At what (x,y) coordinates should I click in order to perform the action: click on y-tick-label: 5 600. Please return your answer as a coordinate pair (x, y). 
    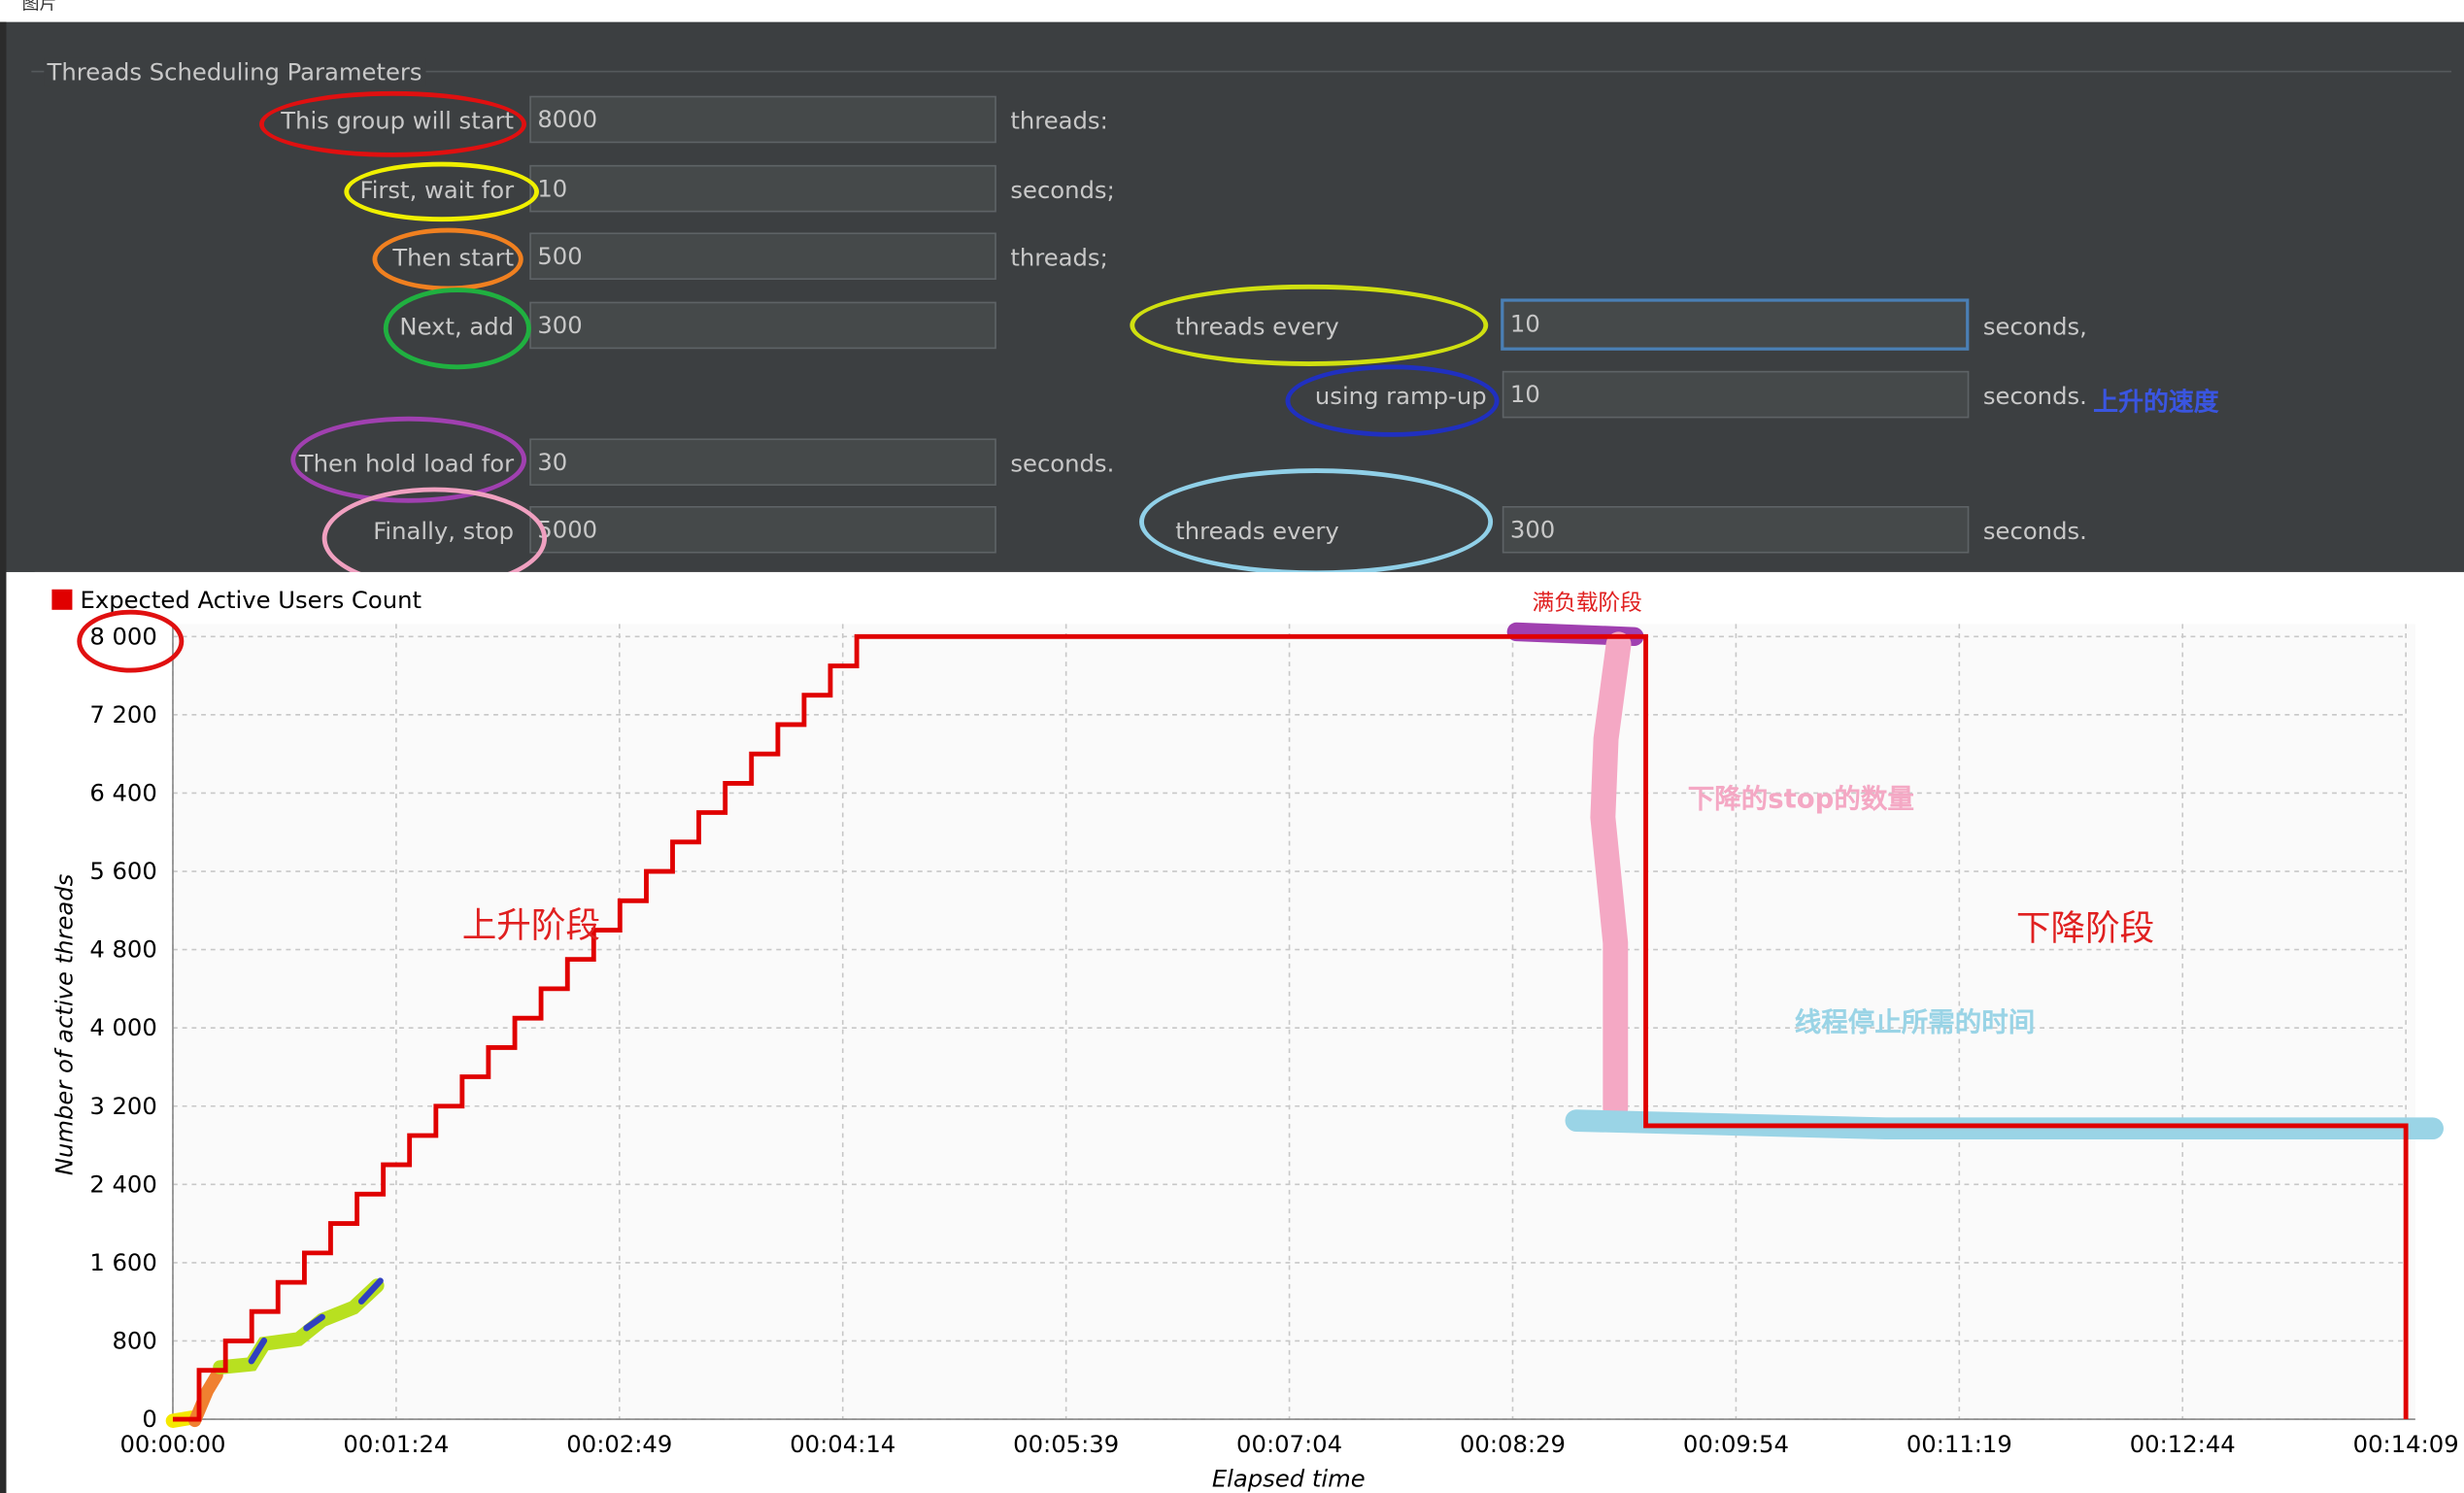
    Looking at the image, I should click on (122, 871).